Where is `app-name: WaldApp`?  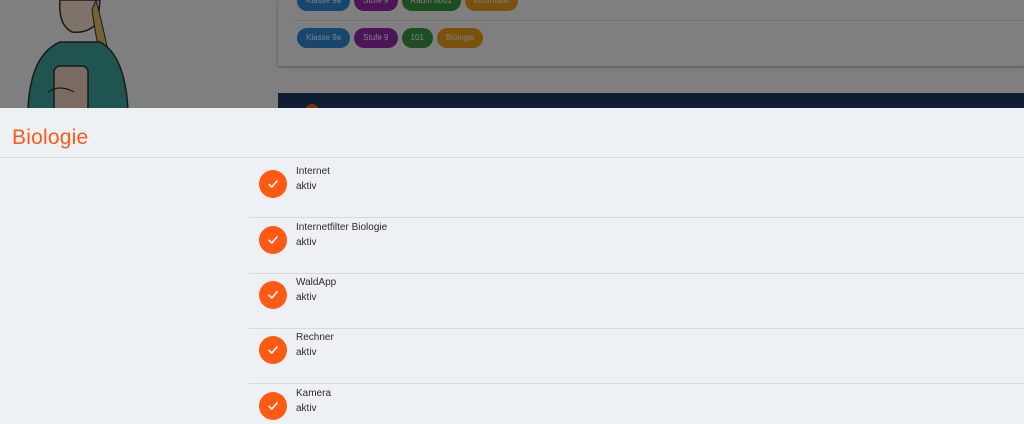
app-name: WaldApp is located at coordinates (316, 282).